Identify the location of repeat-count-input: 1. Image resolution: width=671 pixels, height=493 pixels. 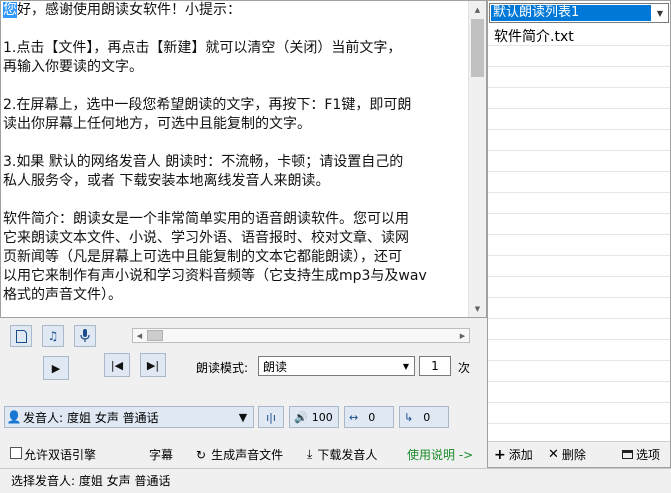
(435, 366).